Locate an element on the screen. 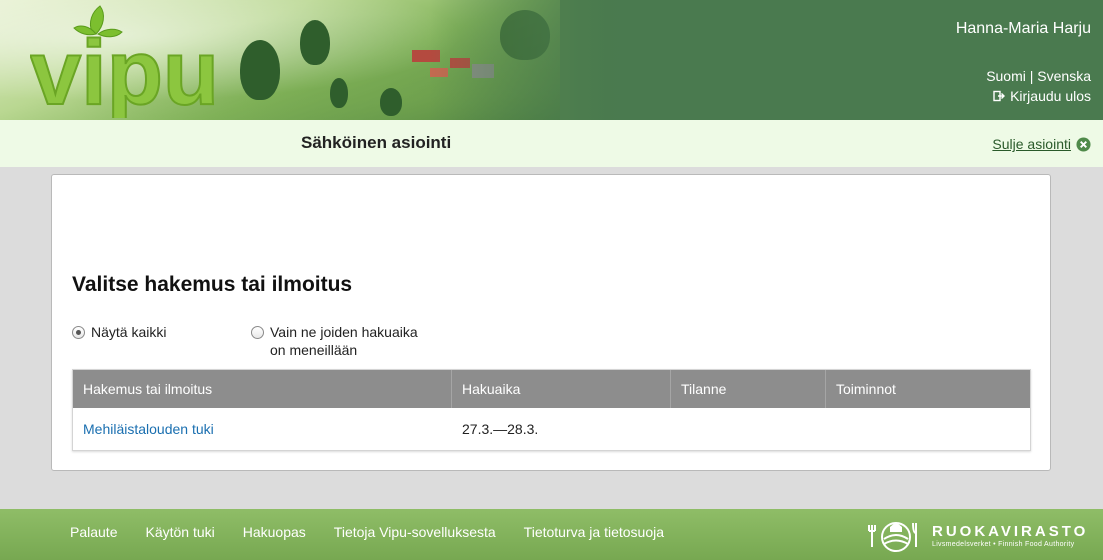 The image size is (1103, 560). svg-text: vipu is located at coordinates (124, 70).